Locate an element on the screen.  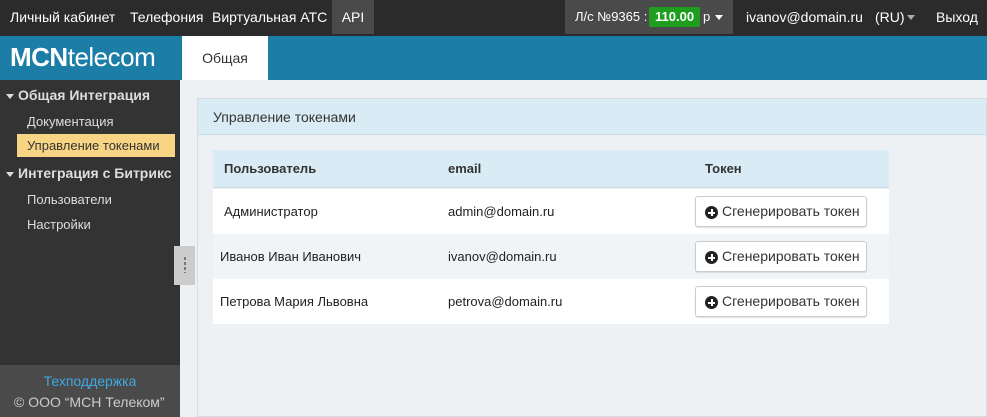
column-header-token: Токен is located at coordinates (723, 168).